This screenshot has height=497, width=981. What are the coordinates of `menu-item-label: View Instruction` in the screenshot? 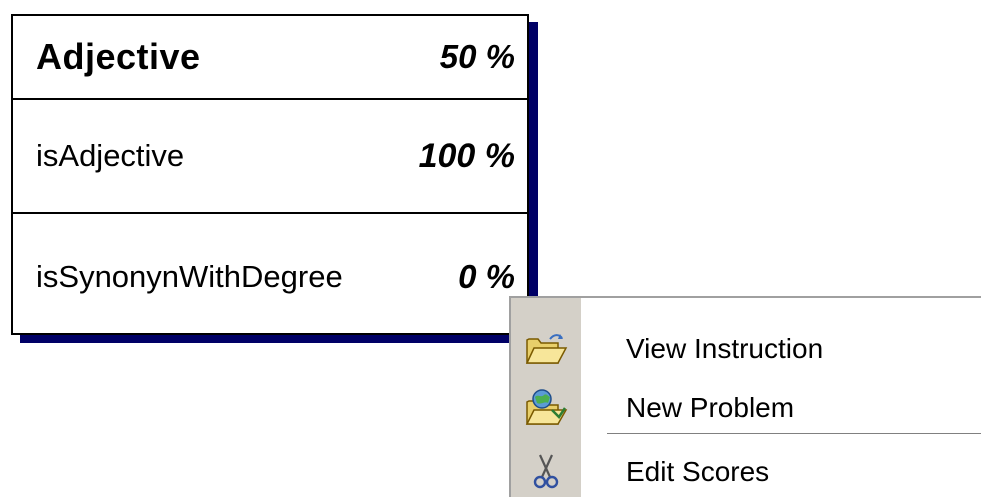 It's located at (725, 348).